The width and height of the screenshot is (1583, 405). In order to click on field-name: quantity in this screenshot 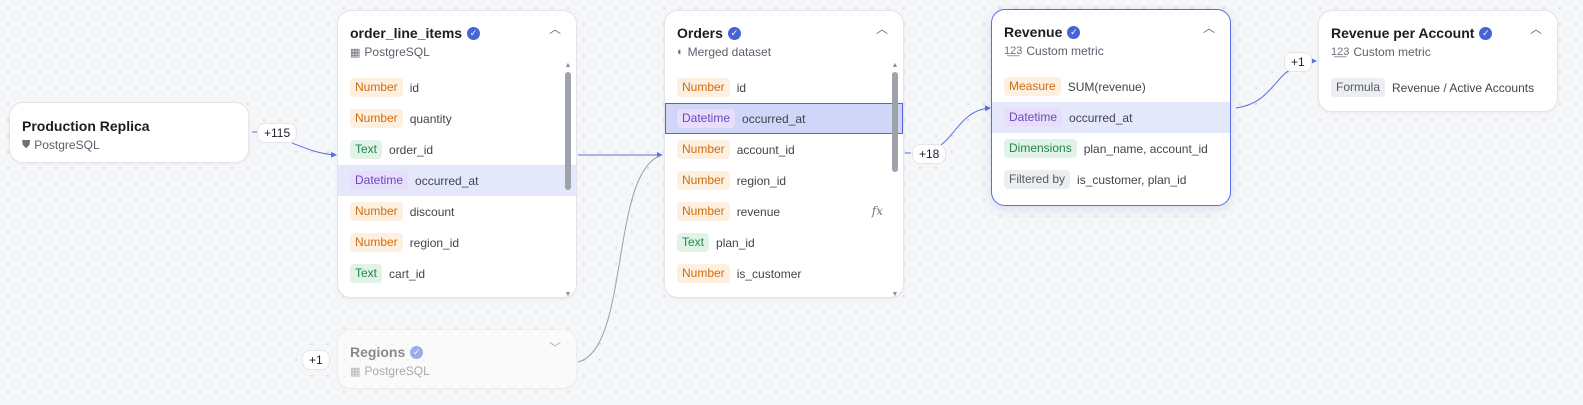, I will do `click(430, 118)`.